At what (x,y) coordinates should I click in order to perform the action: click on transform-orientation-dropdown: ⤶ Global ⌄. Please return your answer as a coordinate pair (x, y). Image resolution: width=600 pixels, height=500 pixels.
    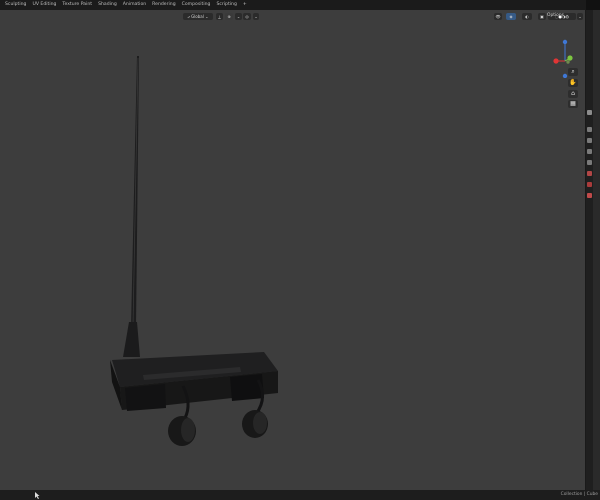
    Looking at the image, I should click on (198, 16).